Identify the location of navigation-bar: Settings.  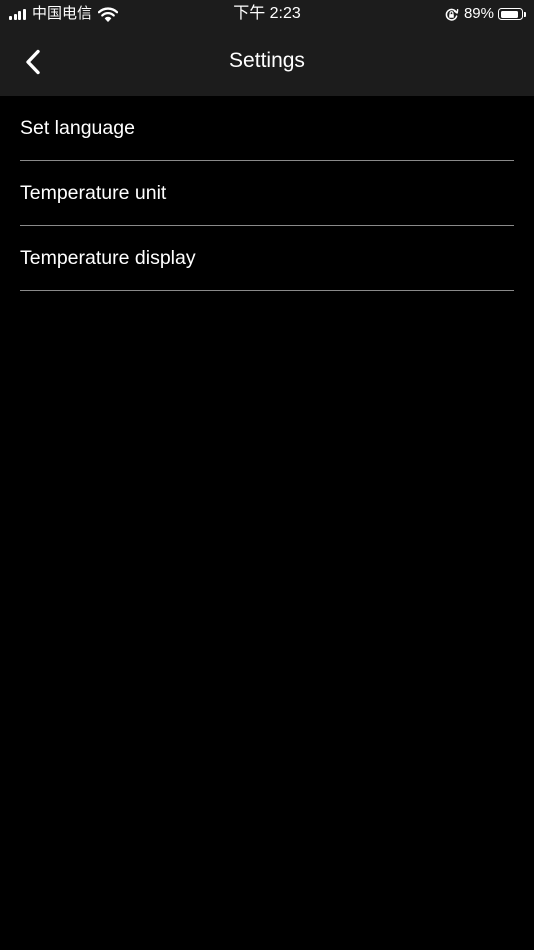
(267, 62).